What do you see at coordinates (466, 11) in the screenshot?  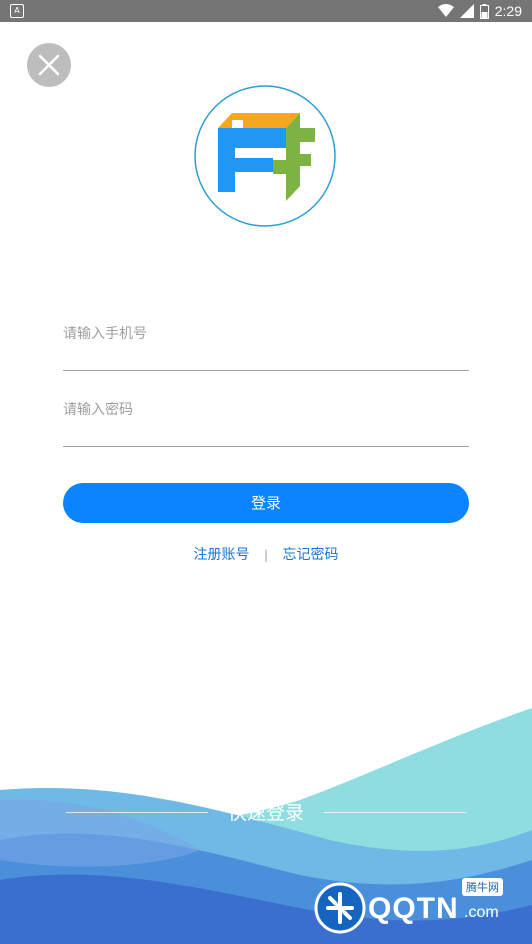 I see `signal-icon` at bounding box center [466, 11].